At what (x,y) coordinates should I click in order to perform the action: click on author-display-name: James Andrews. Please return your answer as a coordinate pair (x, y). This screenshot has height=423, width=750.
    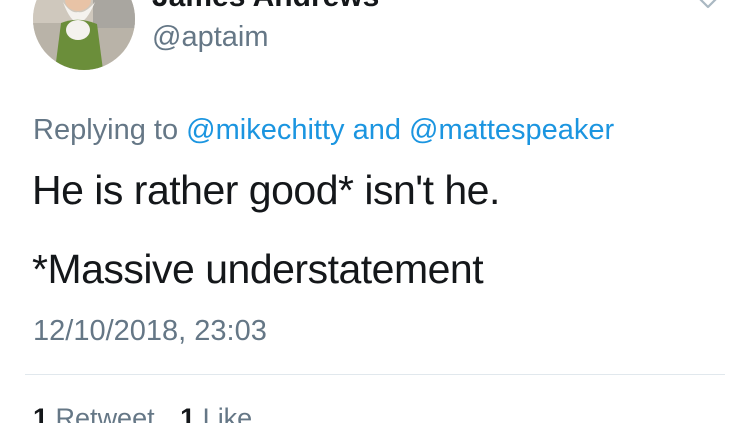
    Looking at the image, I should click on (265, 7).